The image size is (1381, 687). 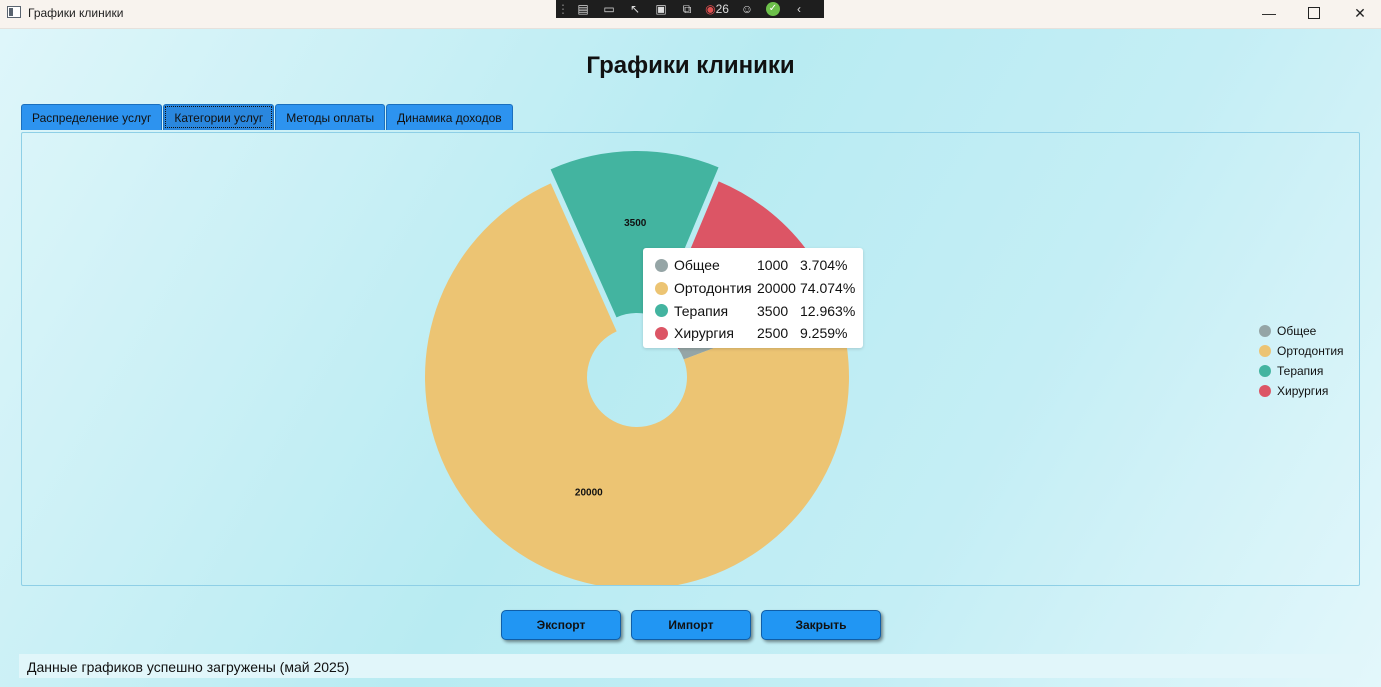 I want to click on video-icon: ▭, so click(x=609, y=9).